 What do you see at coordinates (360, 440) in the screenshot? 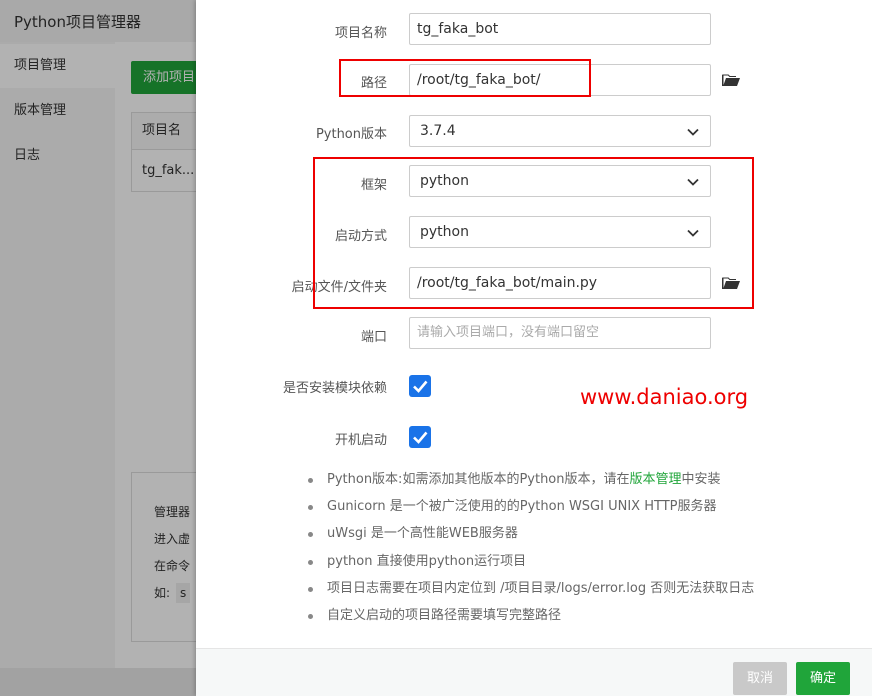
I see `autostart-label: 开机启动` at bounding box center [360, 440].